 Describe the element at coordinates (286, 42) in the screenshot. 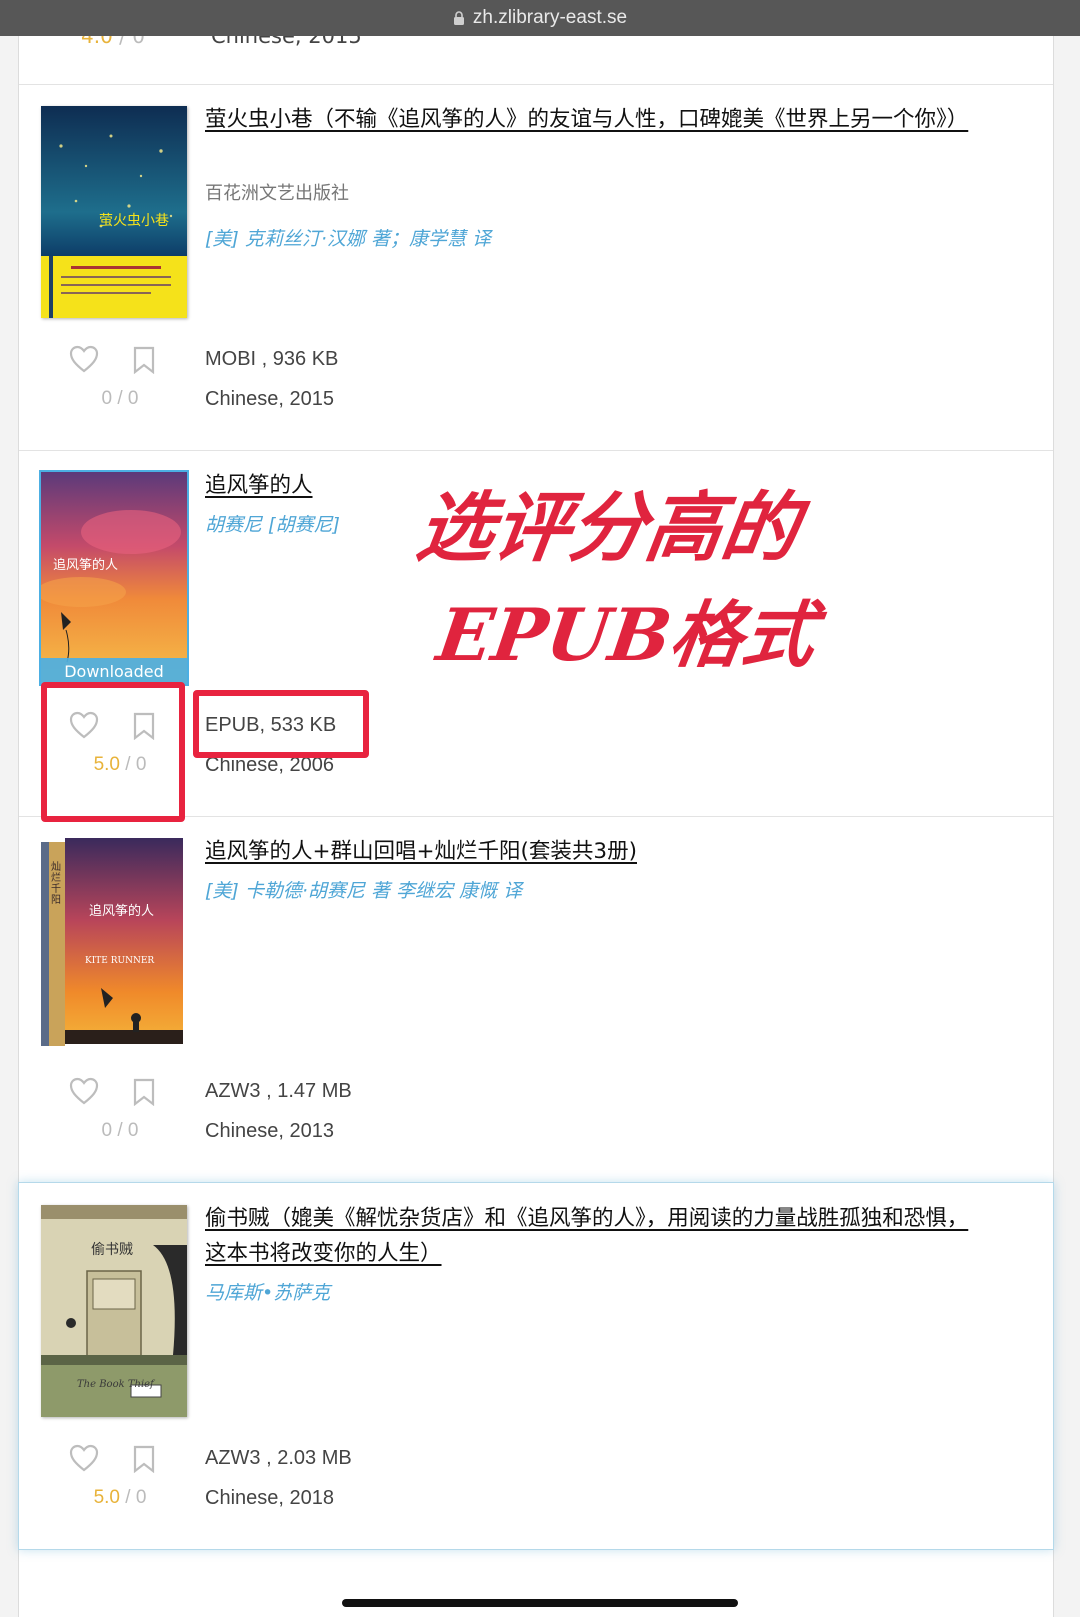

I see `previous-lang-year: Chinese, 2015` at that location.